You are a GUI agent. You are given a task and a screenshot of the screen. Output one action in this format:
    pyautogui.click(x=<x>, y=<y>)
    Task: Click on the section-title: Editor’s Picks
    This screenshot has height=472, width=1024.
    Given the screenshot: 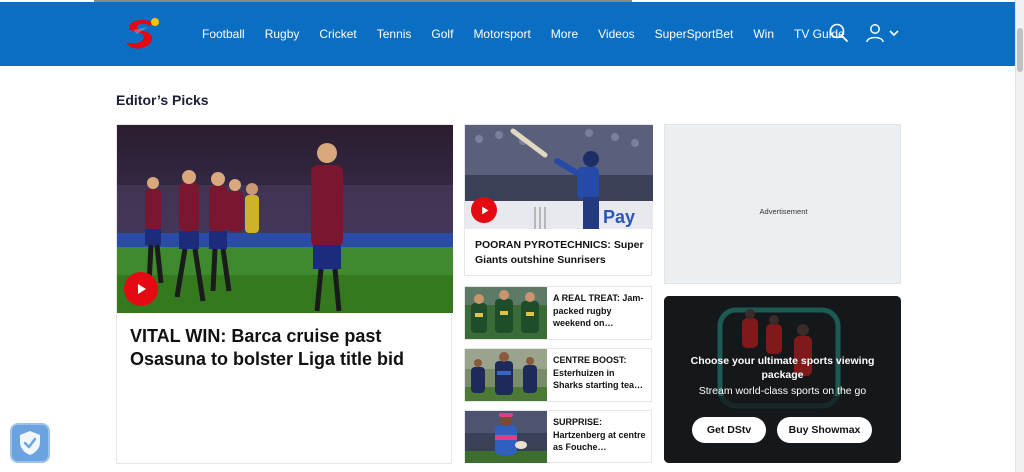 What is the action you would take?
    pyautogui.click(x=162, y=100)
    